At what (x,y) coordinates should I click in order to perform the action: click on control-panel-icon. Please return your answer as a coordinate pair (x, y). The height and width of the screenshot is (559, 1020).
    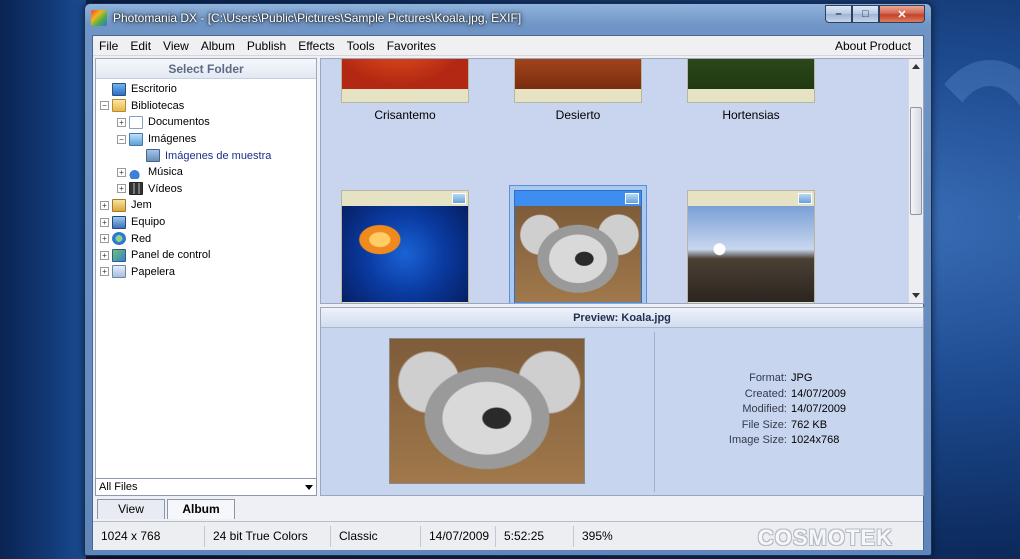
    Looking at the image, I should click on (119, 255).